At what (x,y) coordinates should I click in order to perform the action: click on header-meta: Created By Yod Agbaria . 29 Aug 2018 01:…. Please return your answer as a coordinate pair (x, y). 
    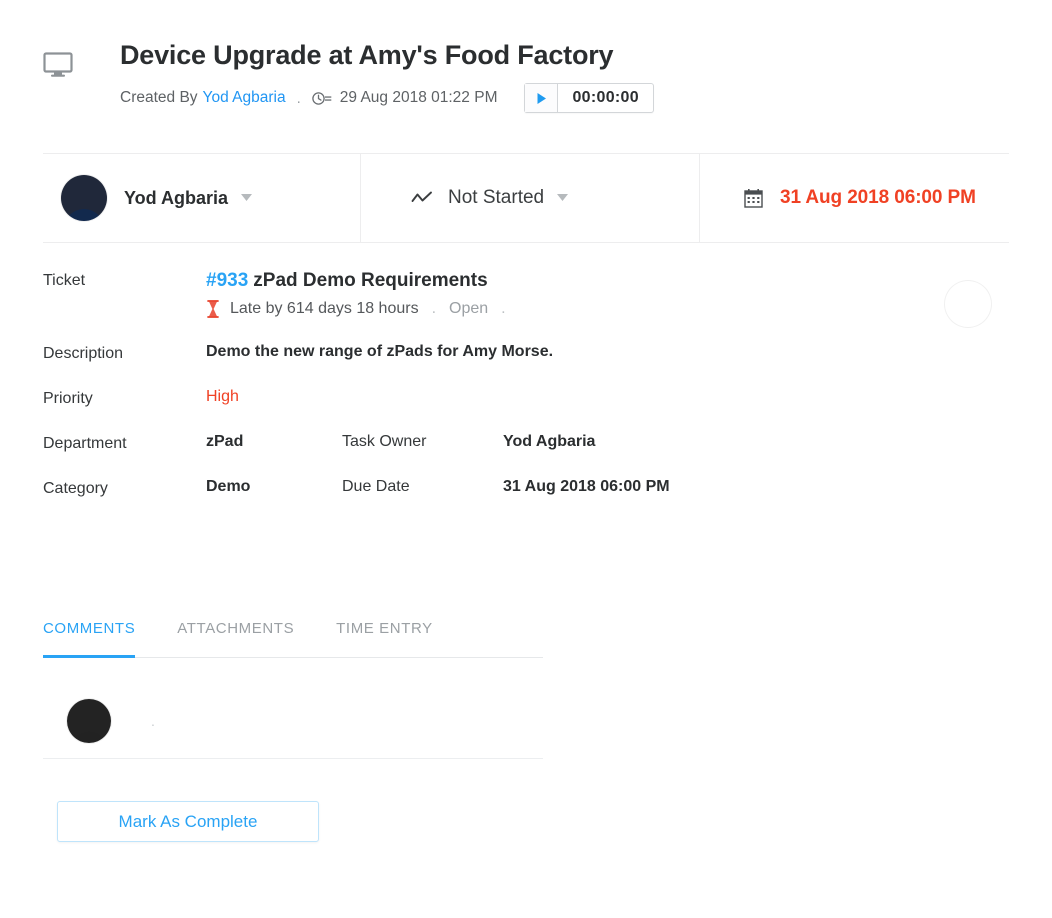
    Looking at the image, I should click on (387, 98).